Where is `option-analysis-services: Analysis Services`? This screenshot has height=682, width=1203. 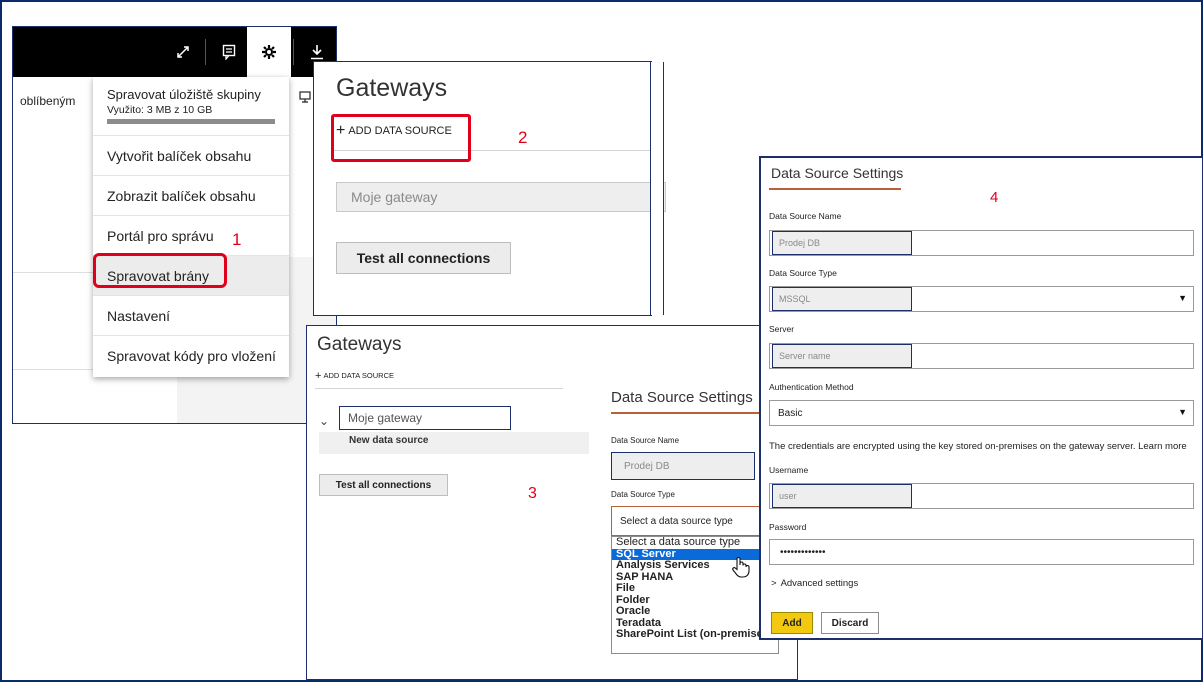
option-analysis-services: Analysis Services is located at coordinates (695, 565).